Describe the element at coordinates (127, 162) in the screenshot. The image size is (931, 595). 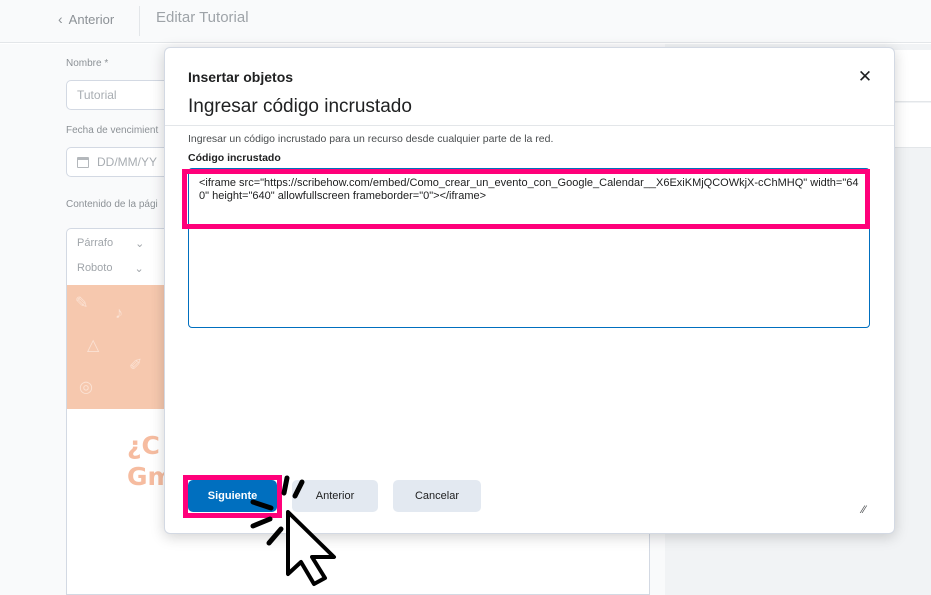
I see `due-date-placeholder: DD/MM/YY` at that location.